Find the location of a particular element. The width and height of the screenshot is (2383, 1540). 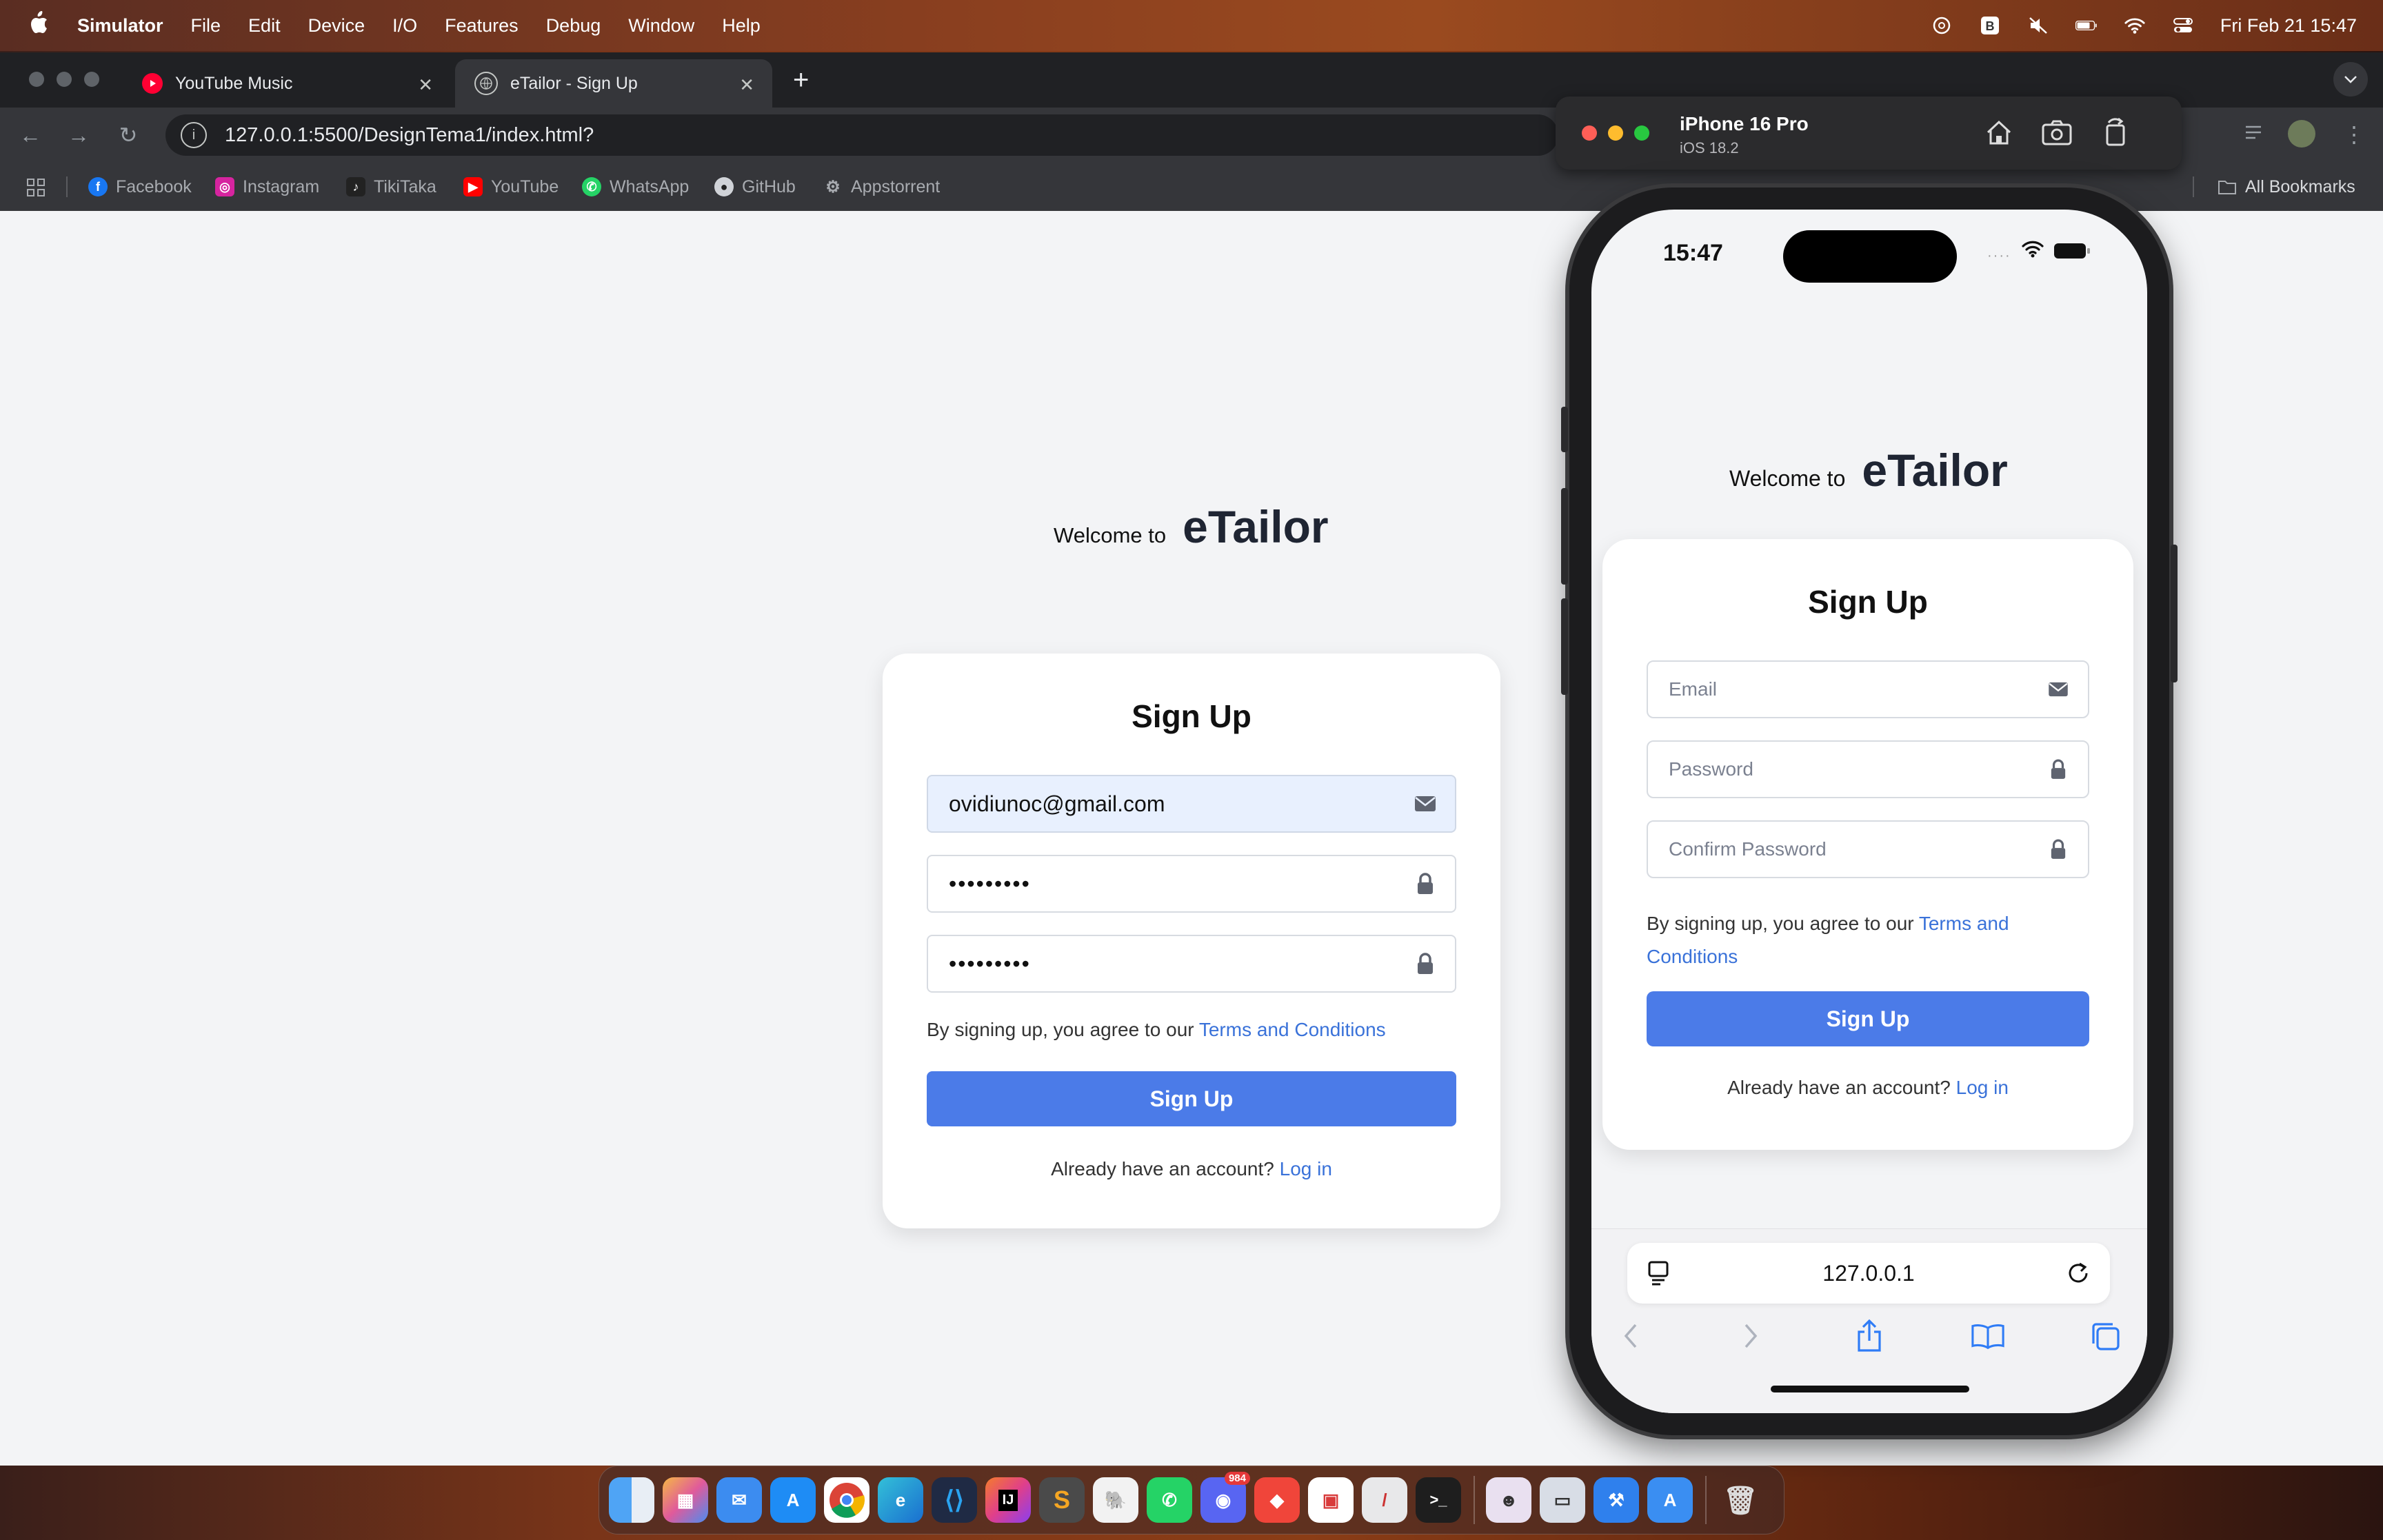

menu-help: Help is located at coordinates (741, 26).